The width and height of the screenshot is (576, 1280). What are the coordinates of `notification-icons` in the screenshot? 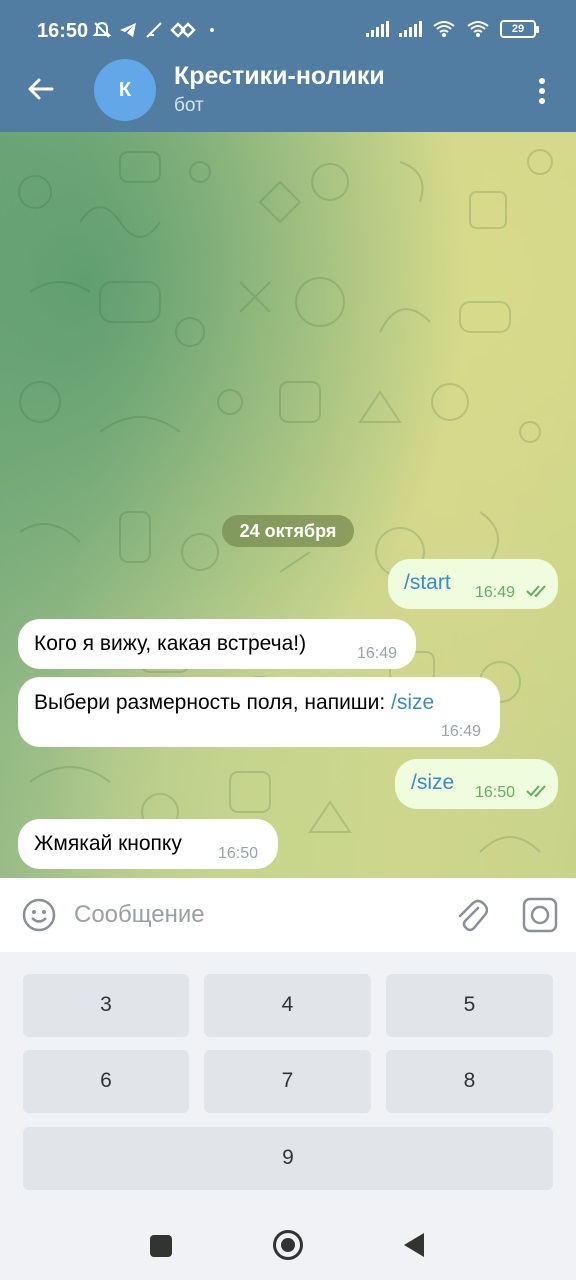 It's located at (153, 30).